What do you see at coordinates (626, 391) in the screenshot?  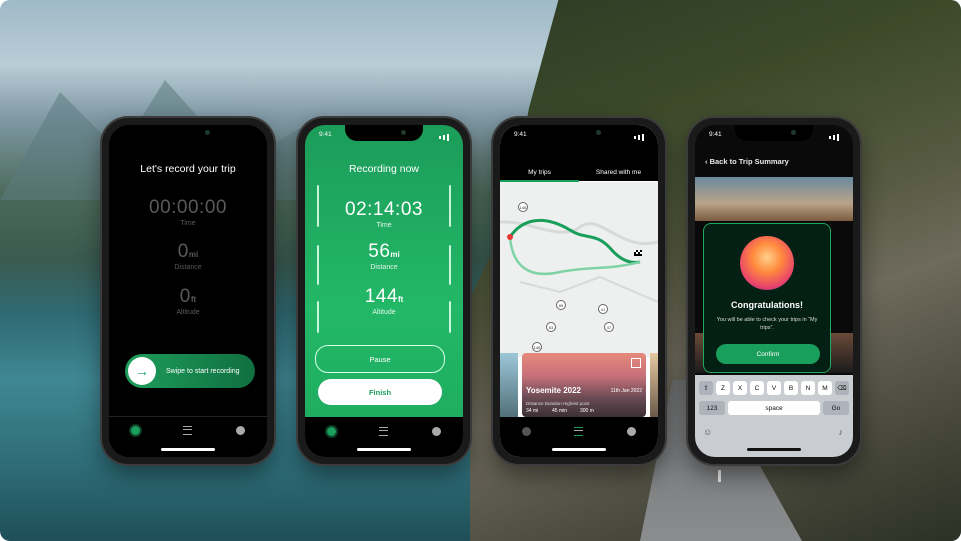 I see `trip-date: 11th Jan 2022` at bounding box center [626, 391].